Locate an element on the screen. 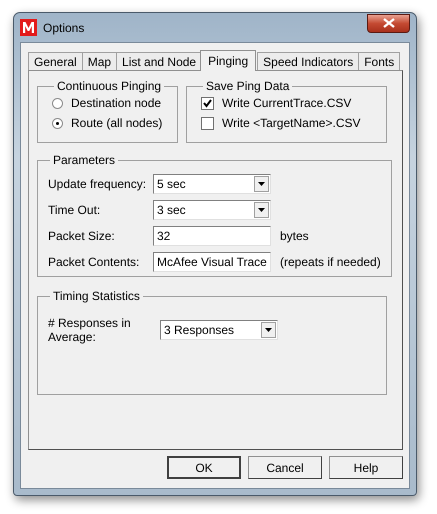  input-field: 32 is located at coordinates (212, 236).